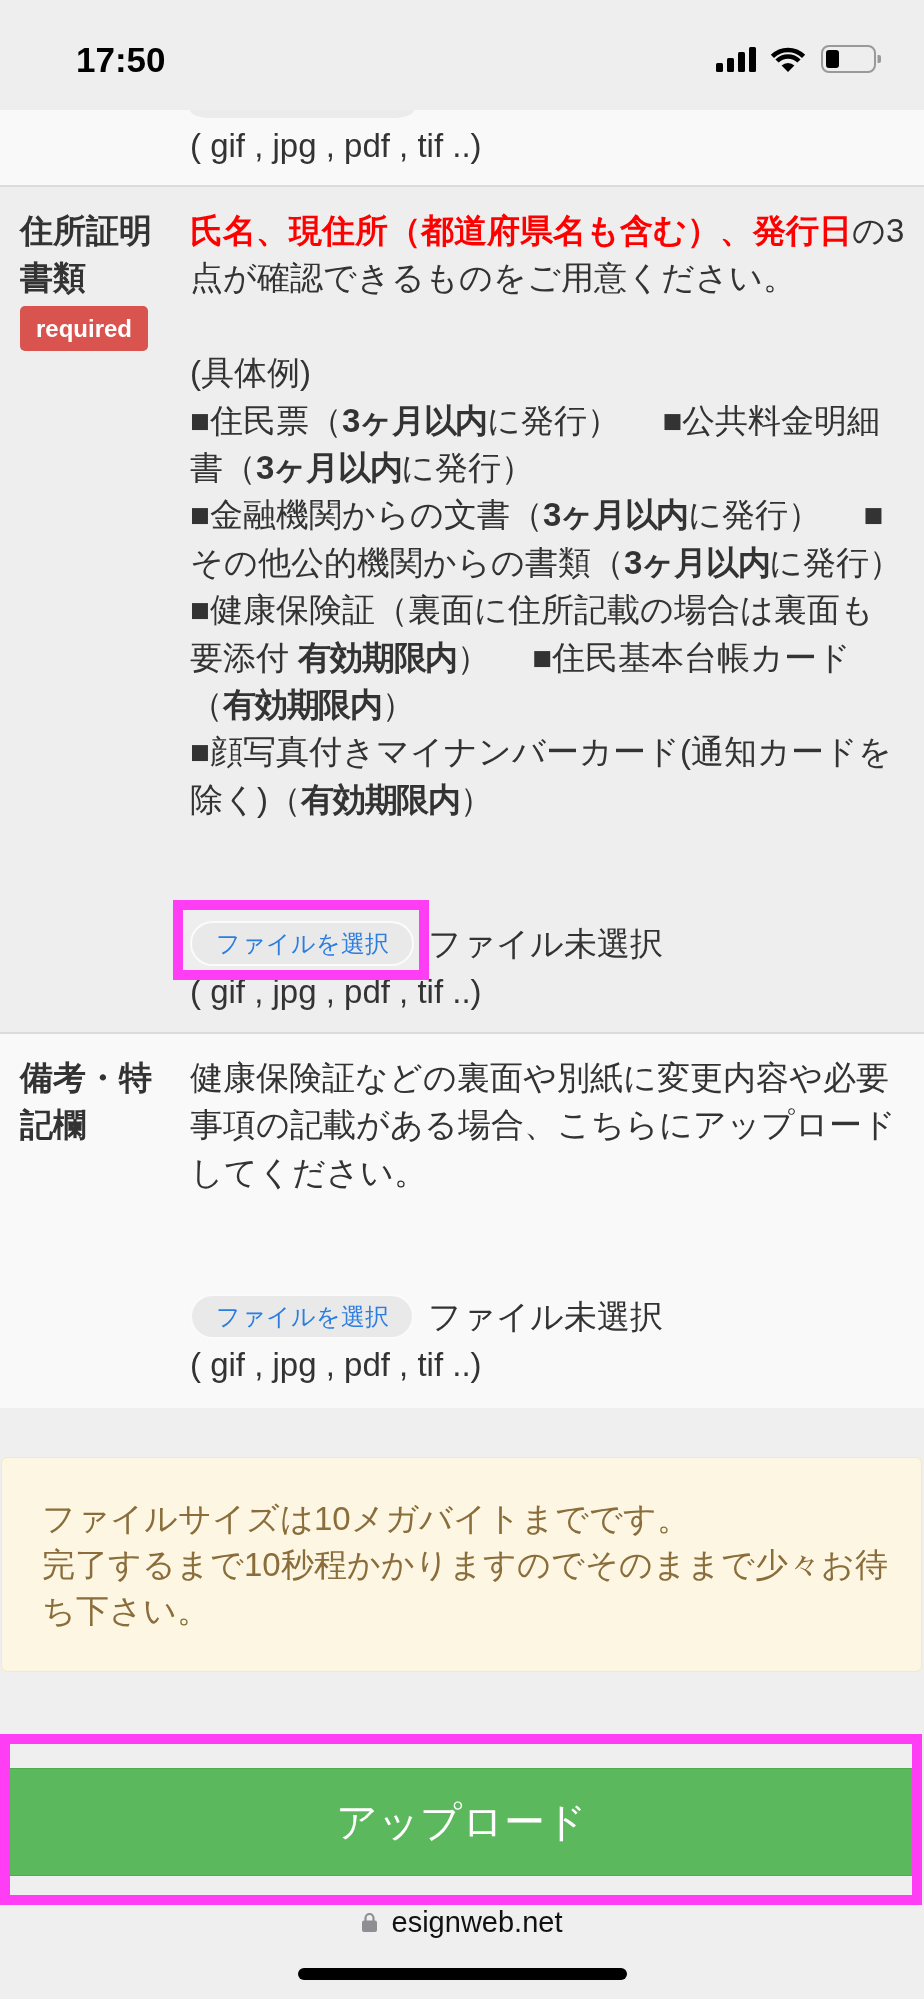 Image resolution: width=924 pixels, height=1999 pixels. What do you see at coordinates (121, 59) in the screenshot?
I see `status-time: 17:50` at bounding box center [121, 59].